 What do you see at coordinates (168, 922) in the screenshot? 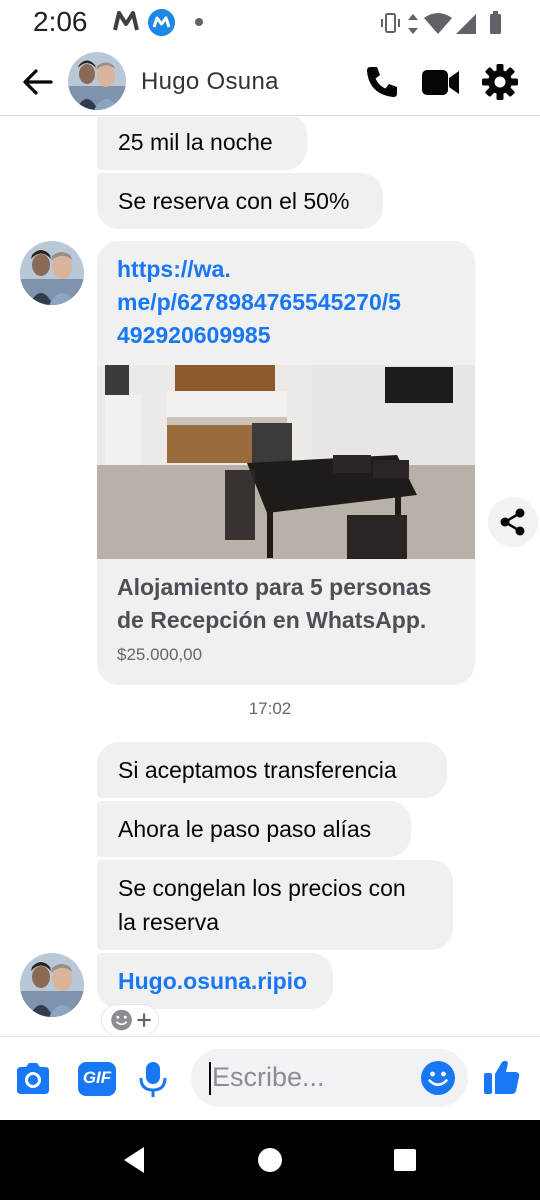
I see `message-text-line: la reserva` at bounding box center [168, 922].